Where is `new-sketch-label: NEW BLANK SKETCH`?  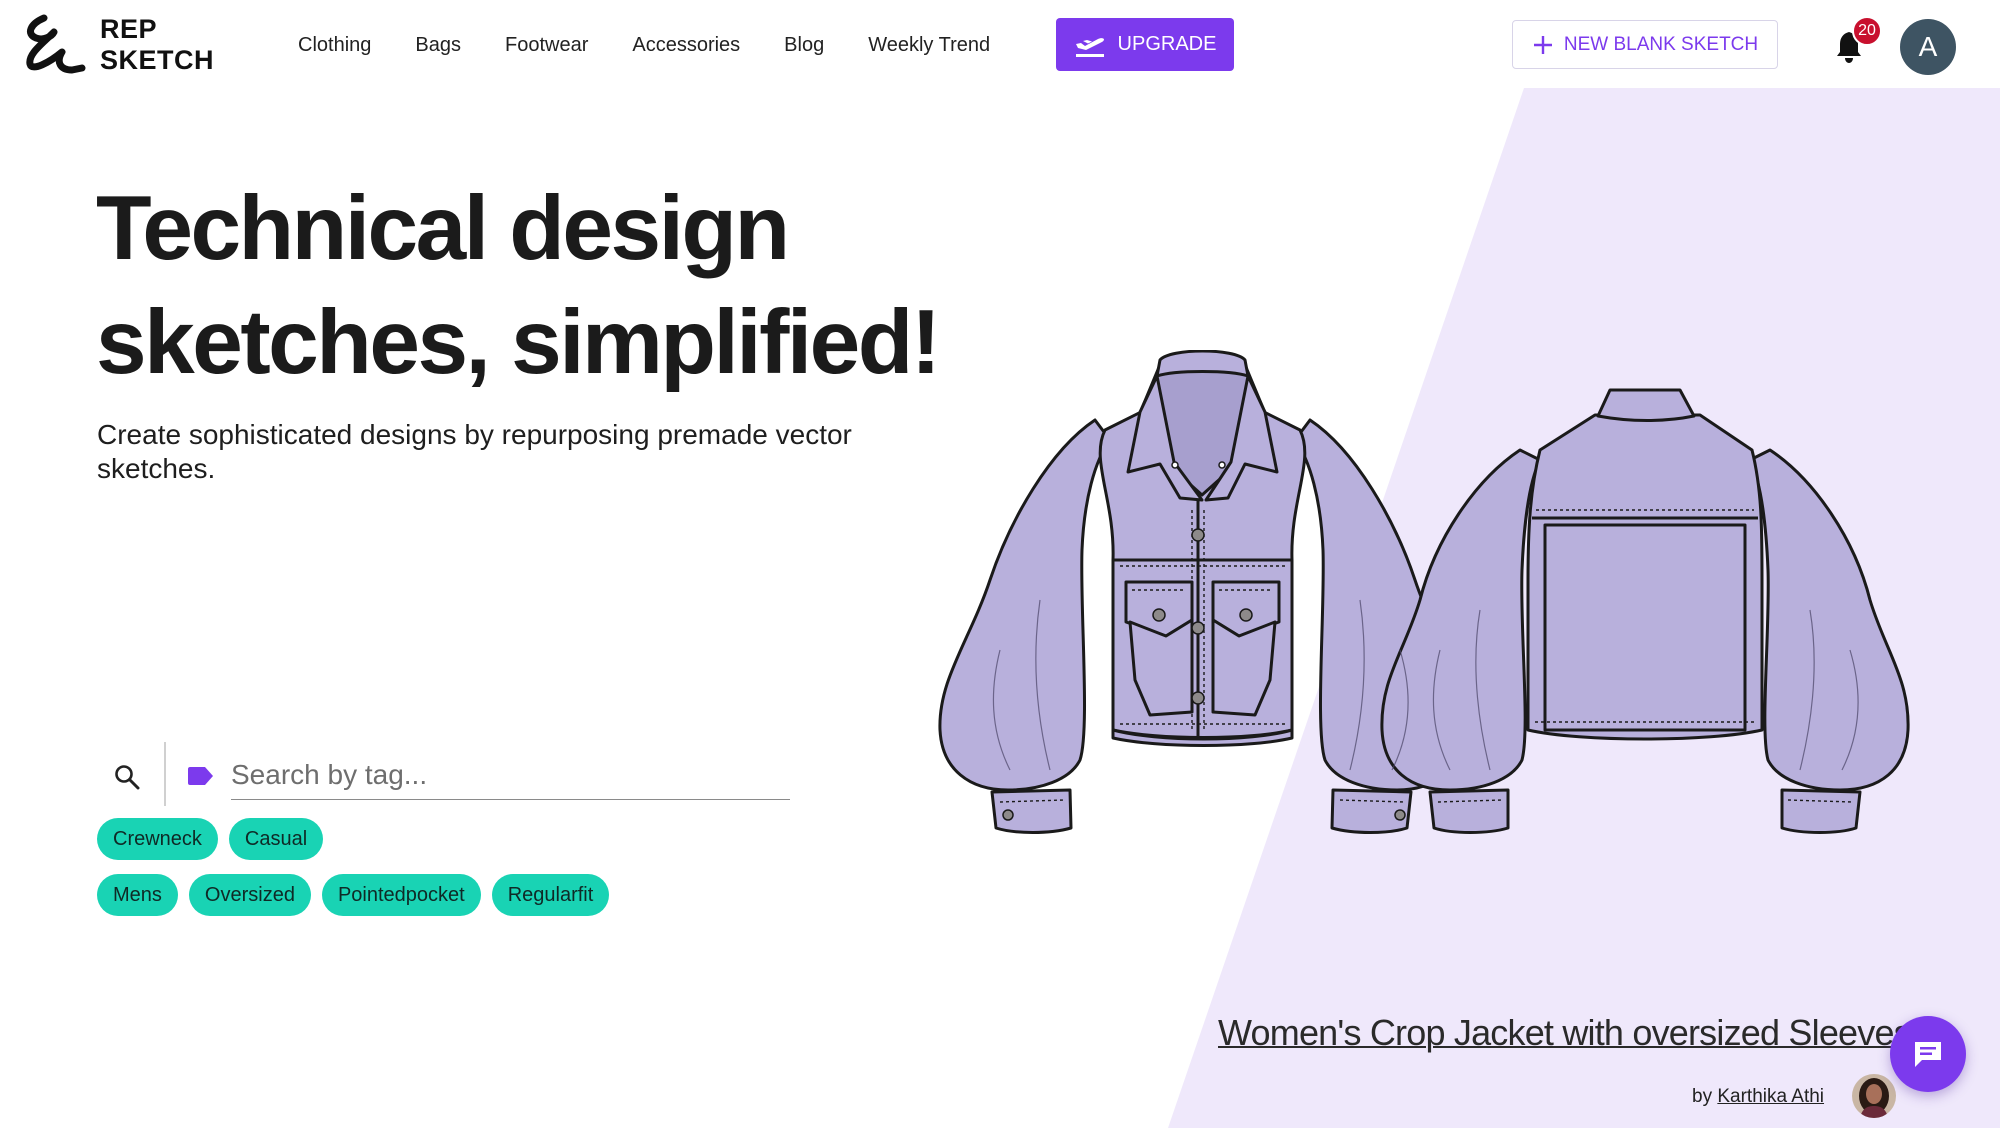 new-sketch-label: NEW BLANK SKETCH is located at coordinates (1661, 44).